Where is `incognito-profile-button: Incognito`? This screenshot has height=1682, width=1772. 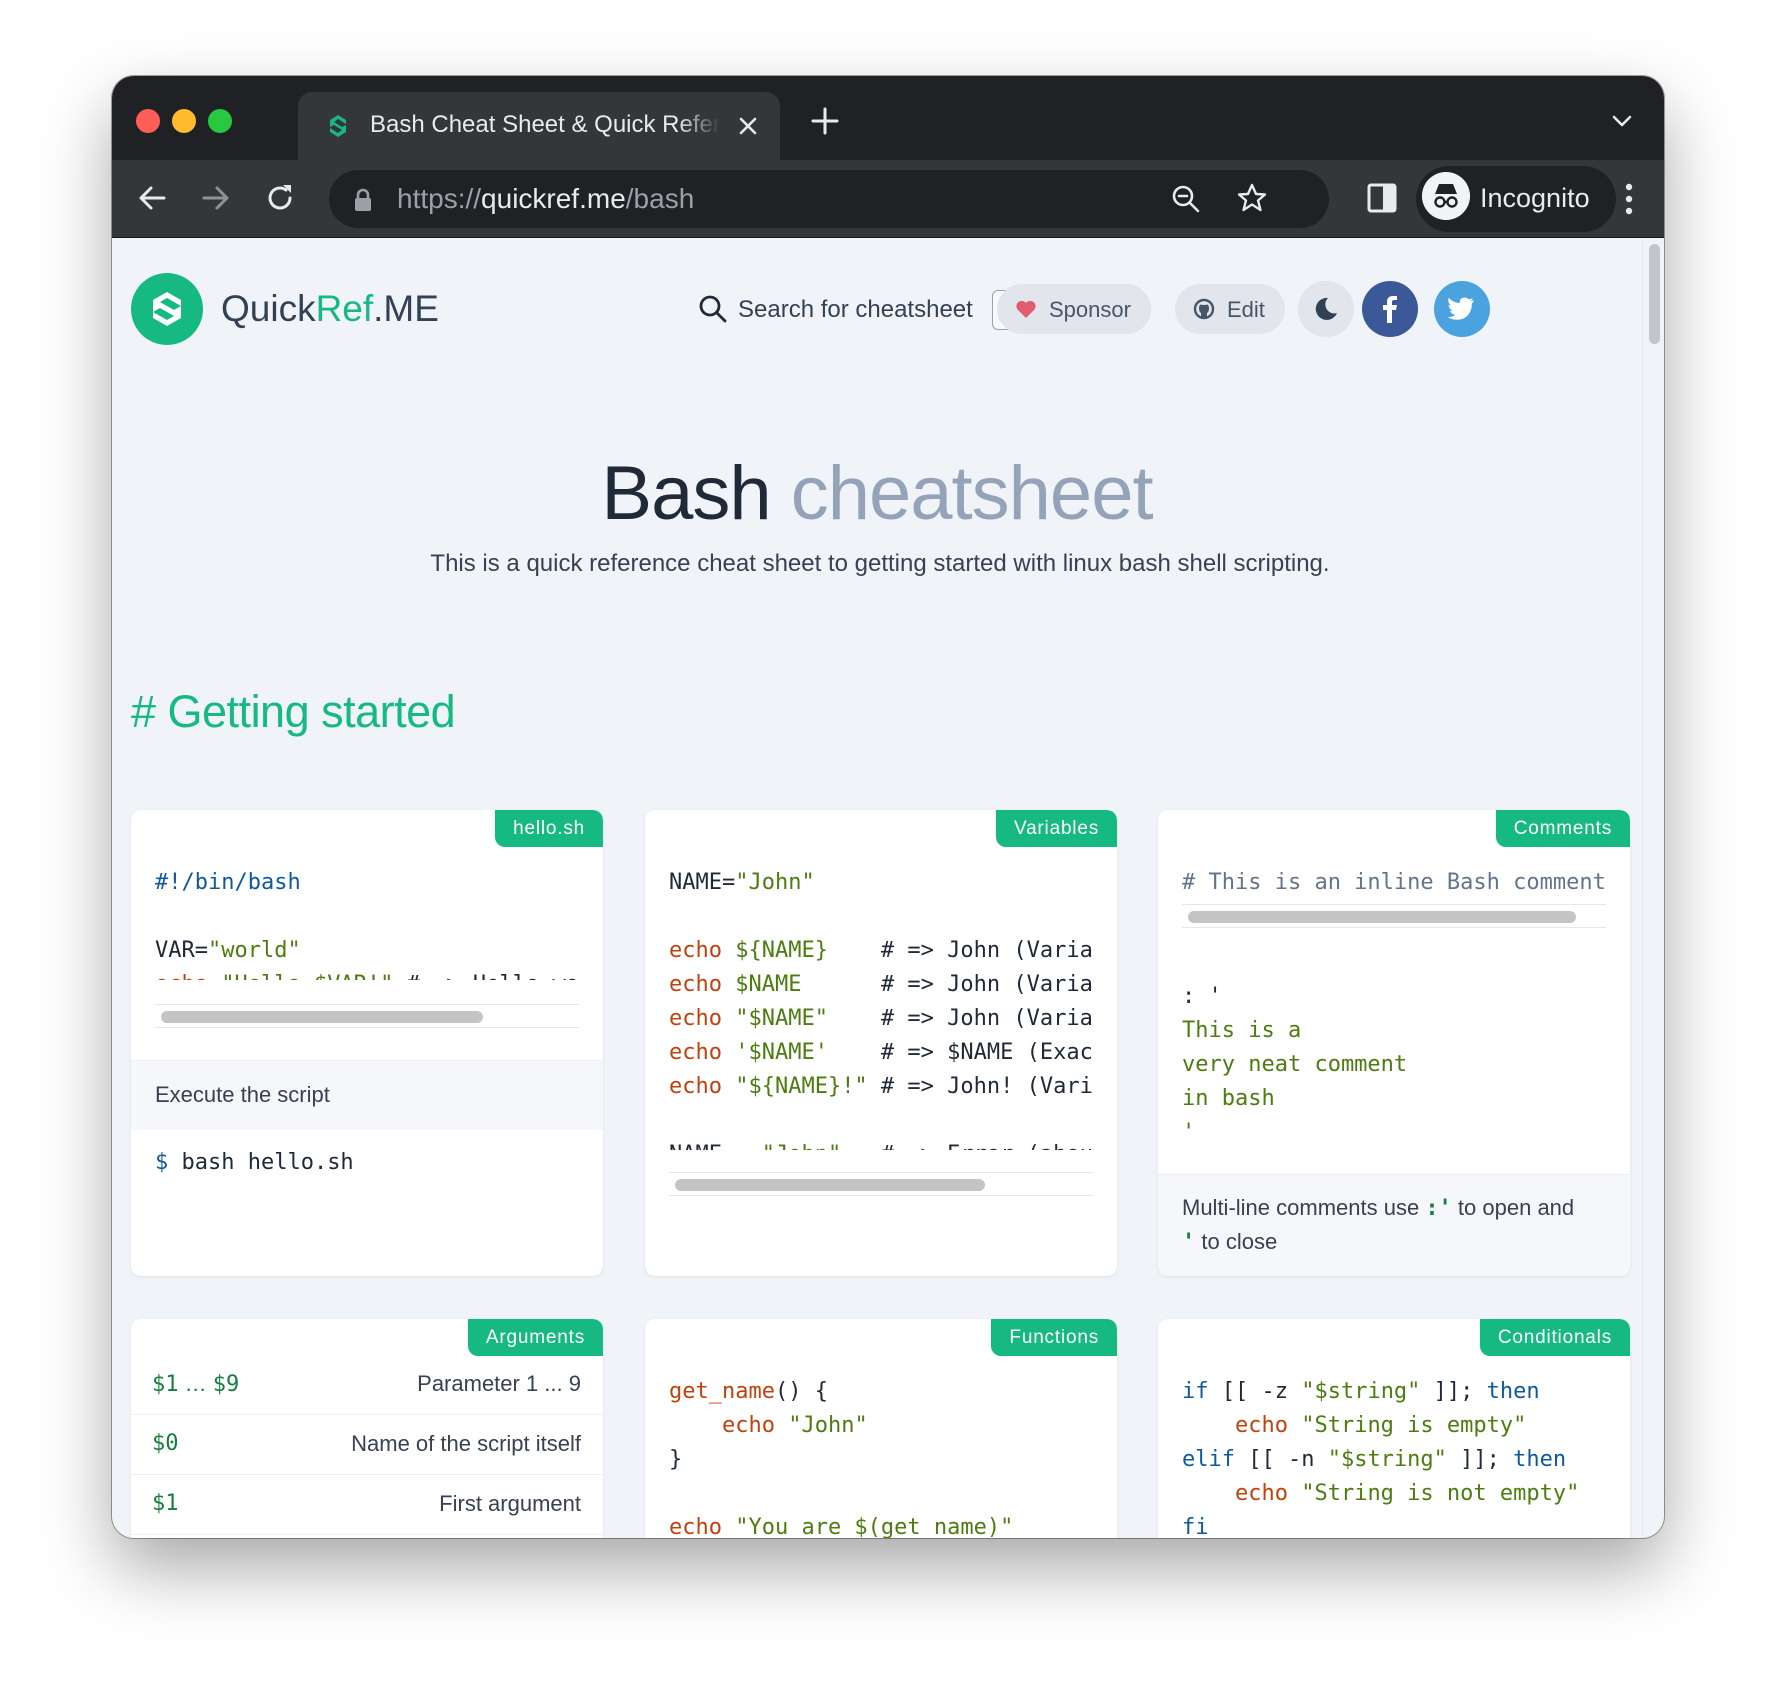 incognito-profile-button: Incognito is located at coordinates (1516, 199).